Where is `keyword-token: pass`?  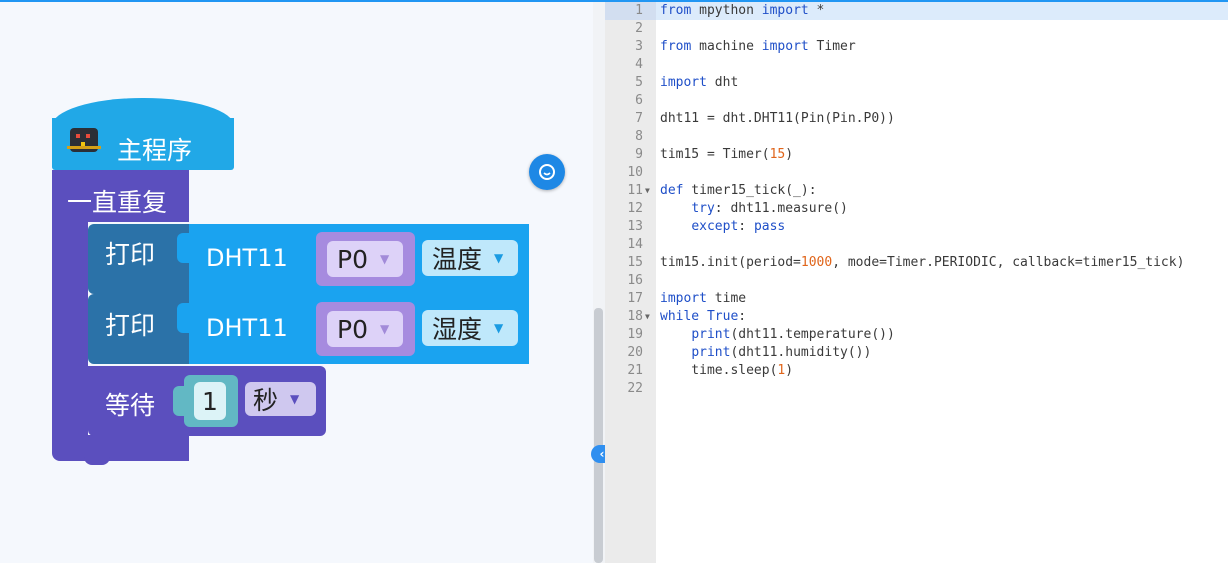 keyword-token: pass is located at coordinates (769, 226).